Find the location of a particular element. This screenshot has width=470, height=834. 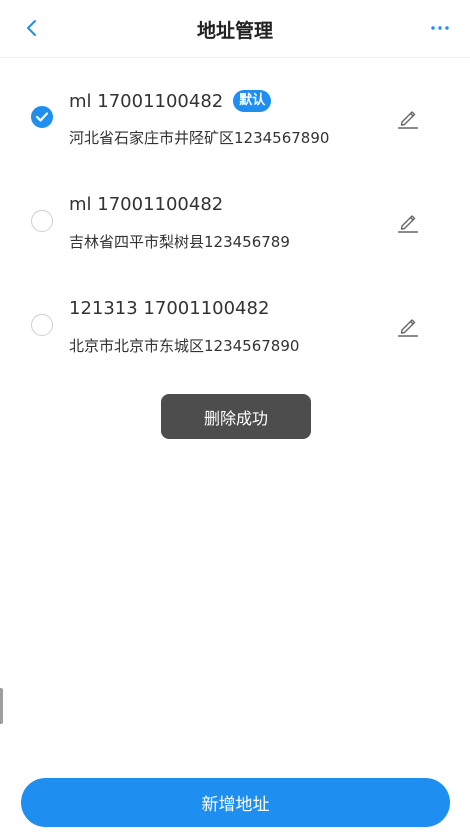

select-radio-checked is located at coordinates (42, 117).